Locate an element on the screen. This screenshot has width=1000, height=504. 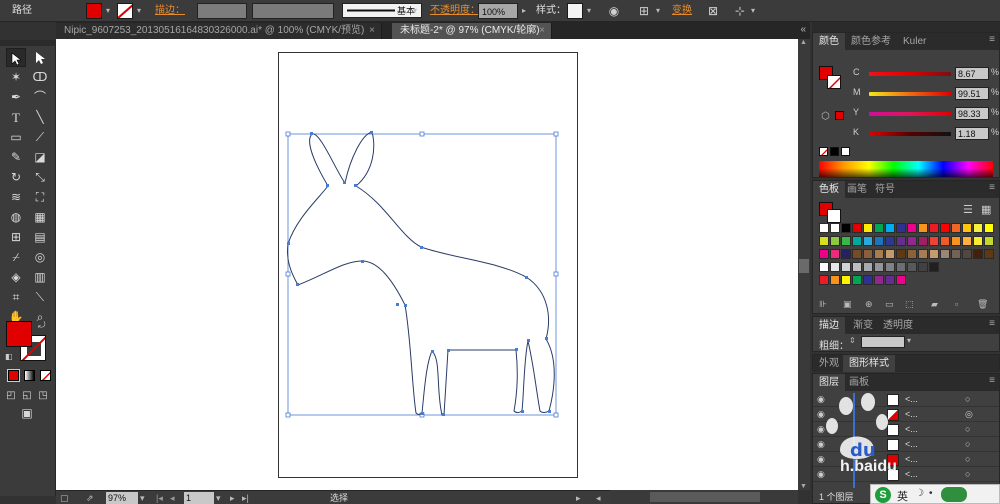
isolate-dropdown-icon: ▾ is located at coordinates (753, 11).